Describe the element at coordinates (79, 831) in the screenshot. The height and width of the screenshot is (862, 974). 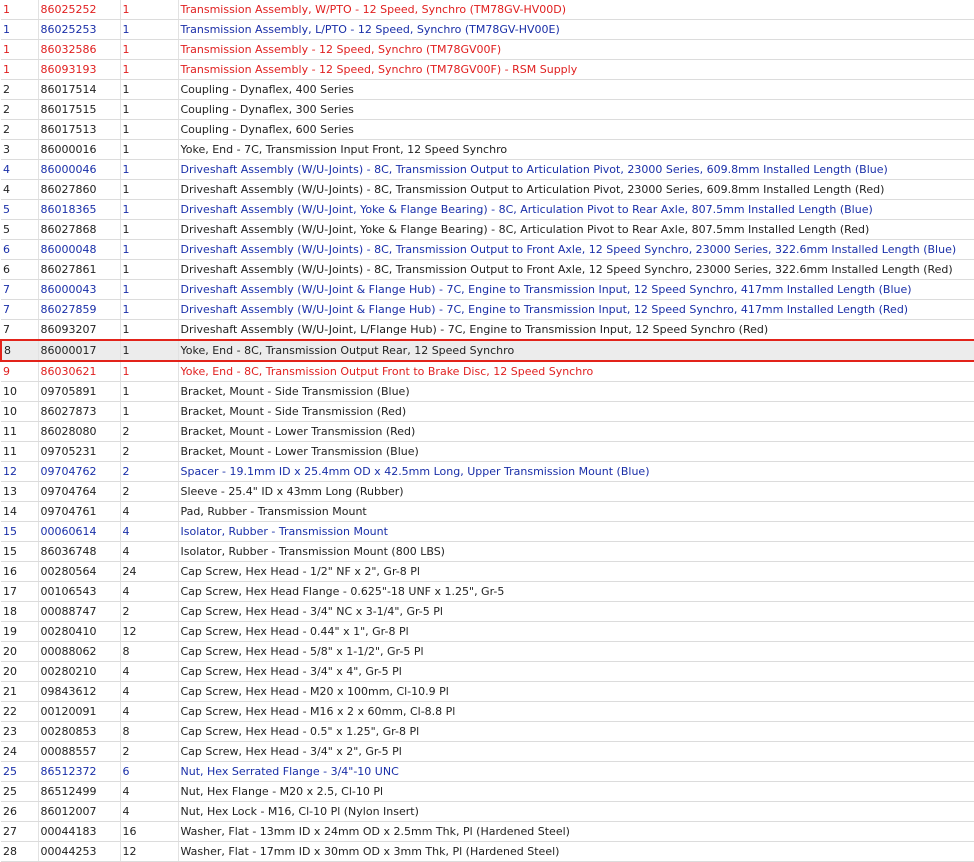
I see `part-number-cell: 00044183` at that location.